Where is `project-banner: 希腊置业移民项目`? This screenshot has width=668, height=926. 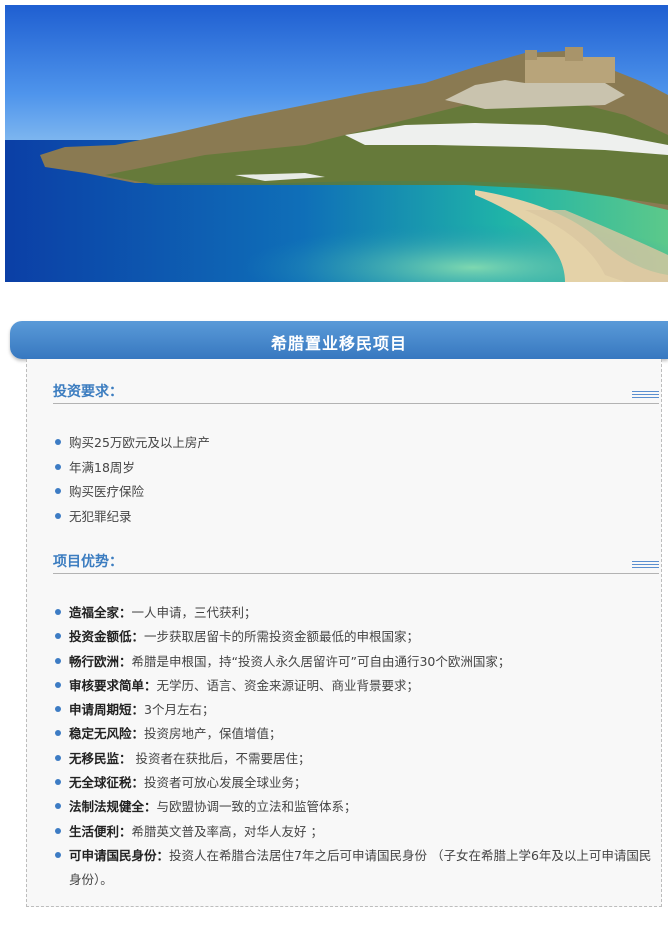
project-banner: 希腊置业移民项目 is located at coordinates (339, 340).